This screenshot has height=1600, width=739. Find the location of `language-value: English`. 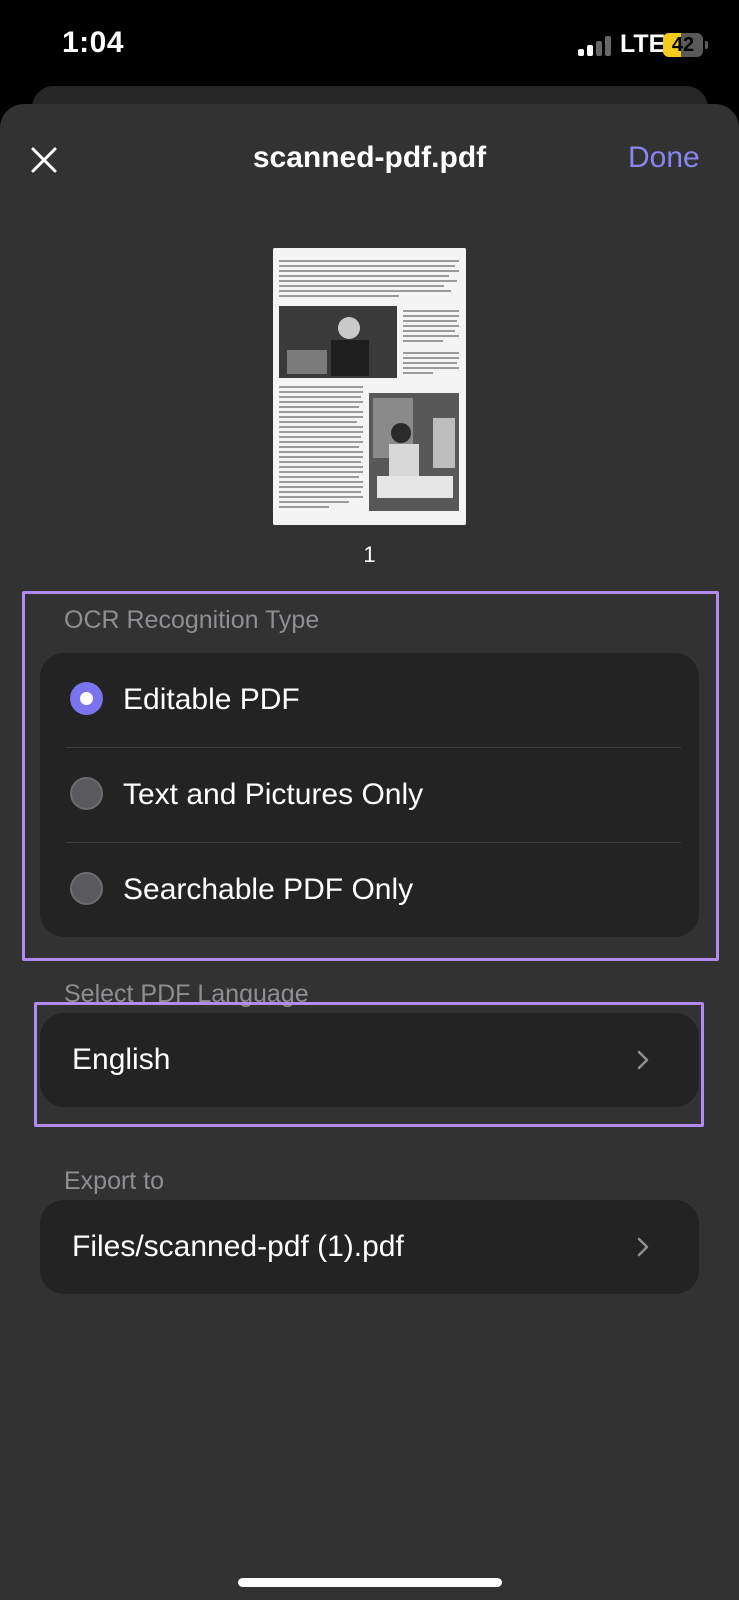

language-value: English is located at coordinates (121, 1059).